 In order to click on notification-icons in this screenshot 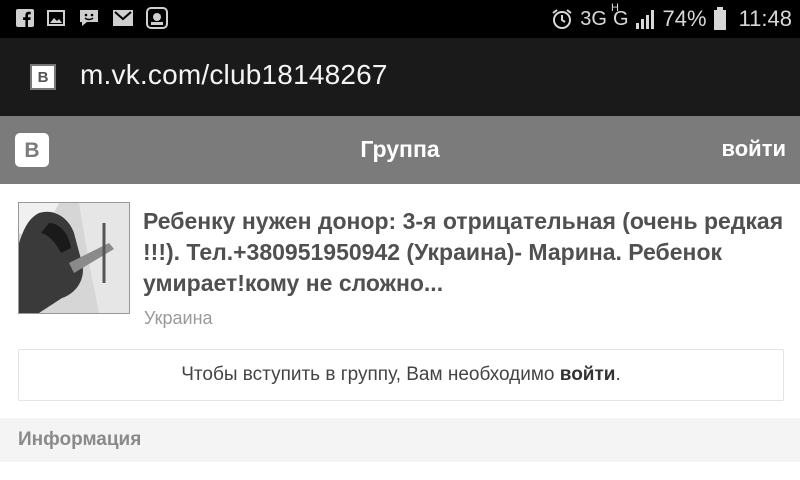, I will do `click(92, 18)`.